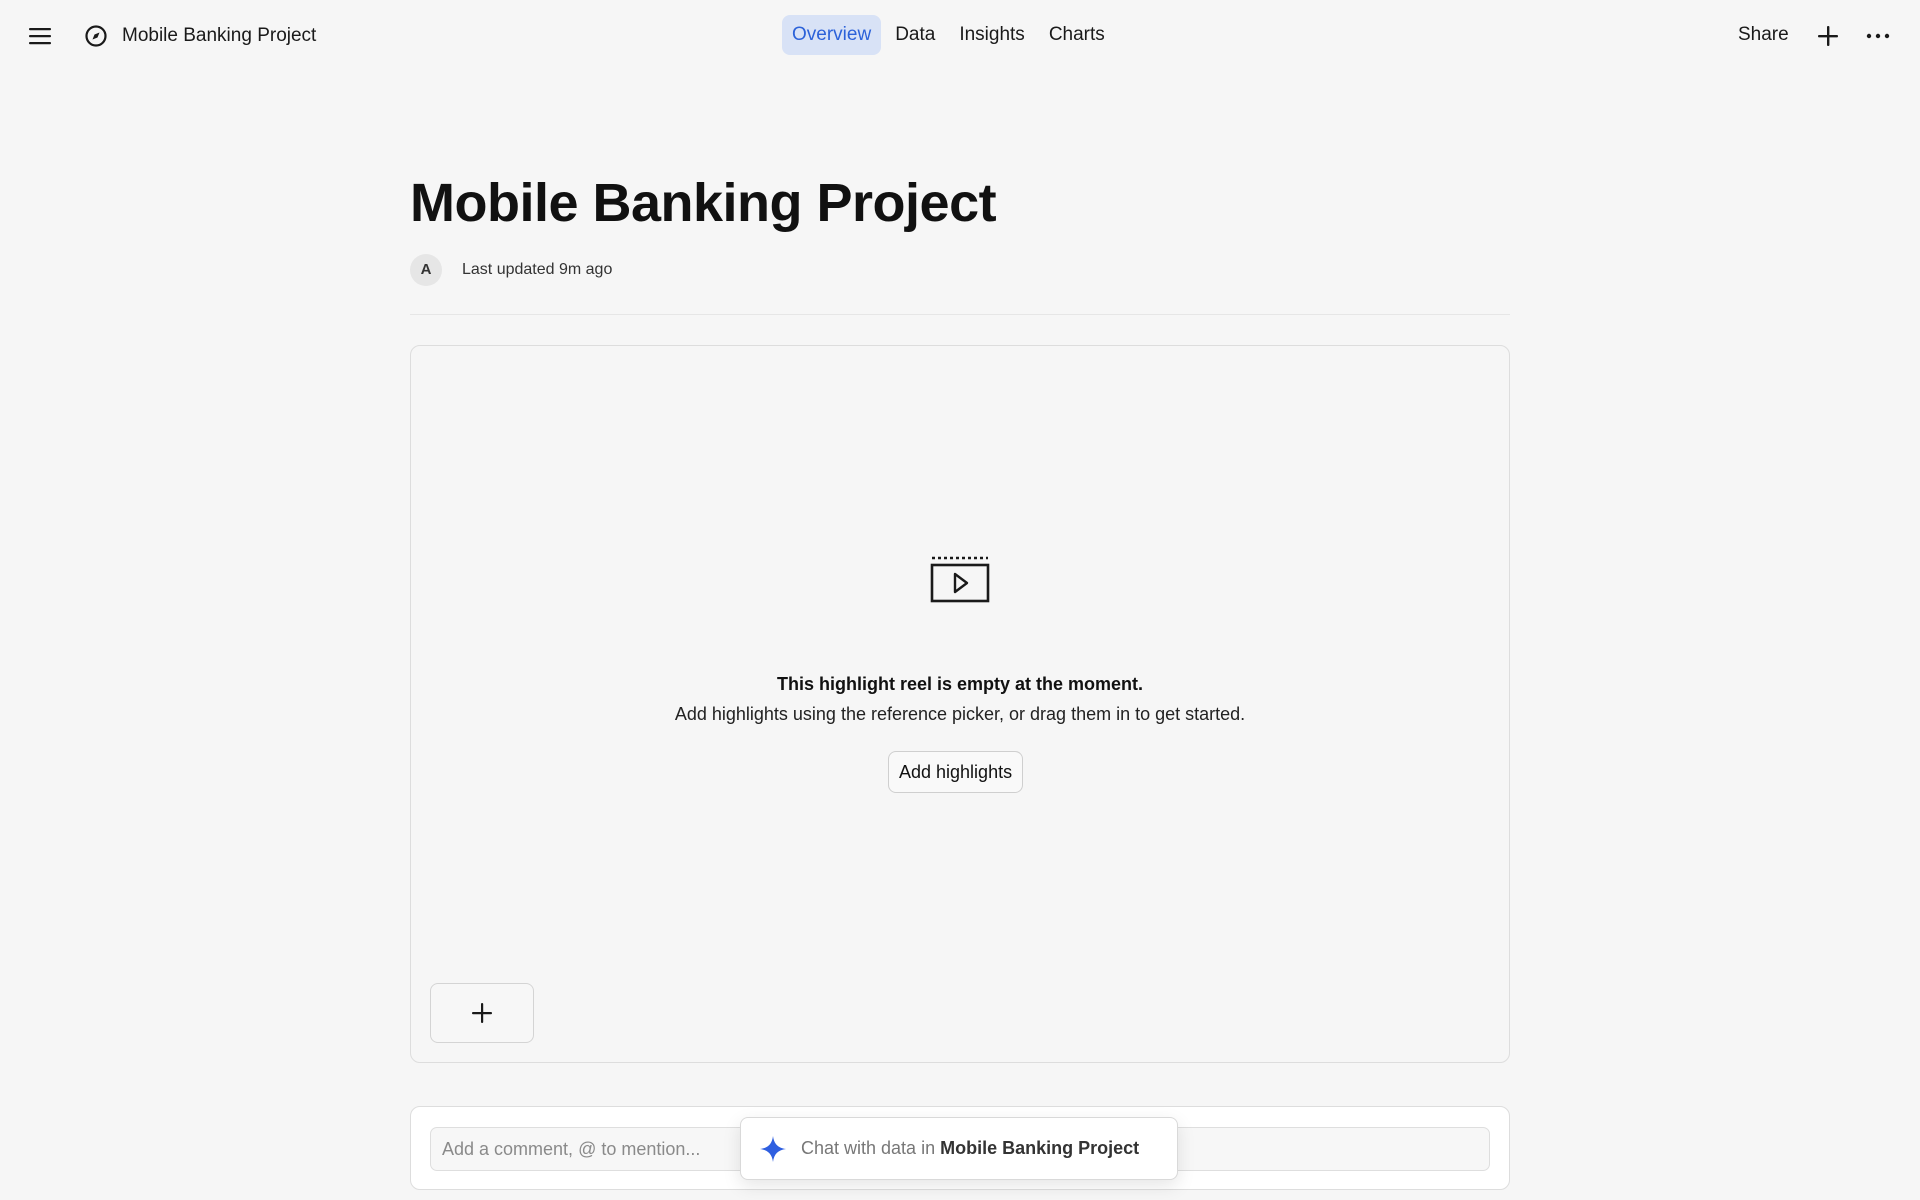  What do you see at coordinates (40, 36) in the screenshot?
I see `menu-icon` at bounding box center [40, 36].